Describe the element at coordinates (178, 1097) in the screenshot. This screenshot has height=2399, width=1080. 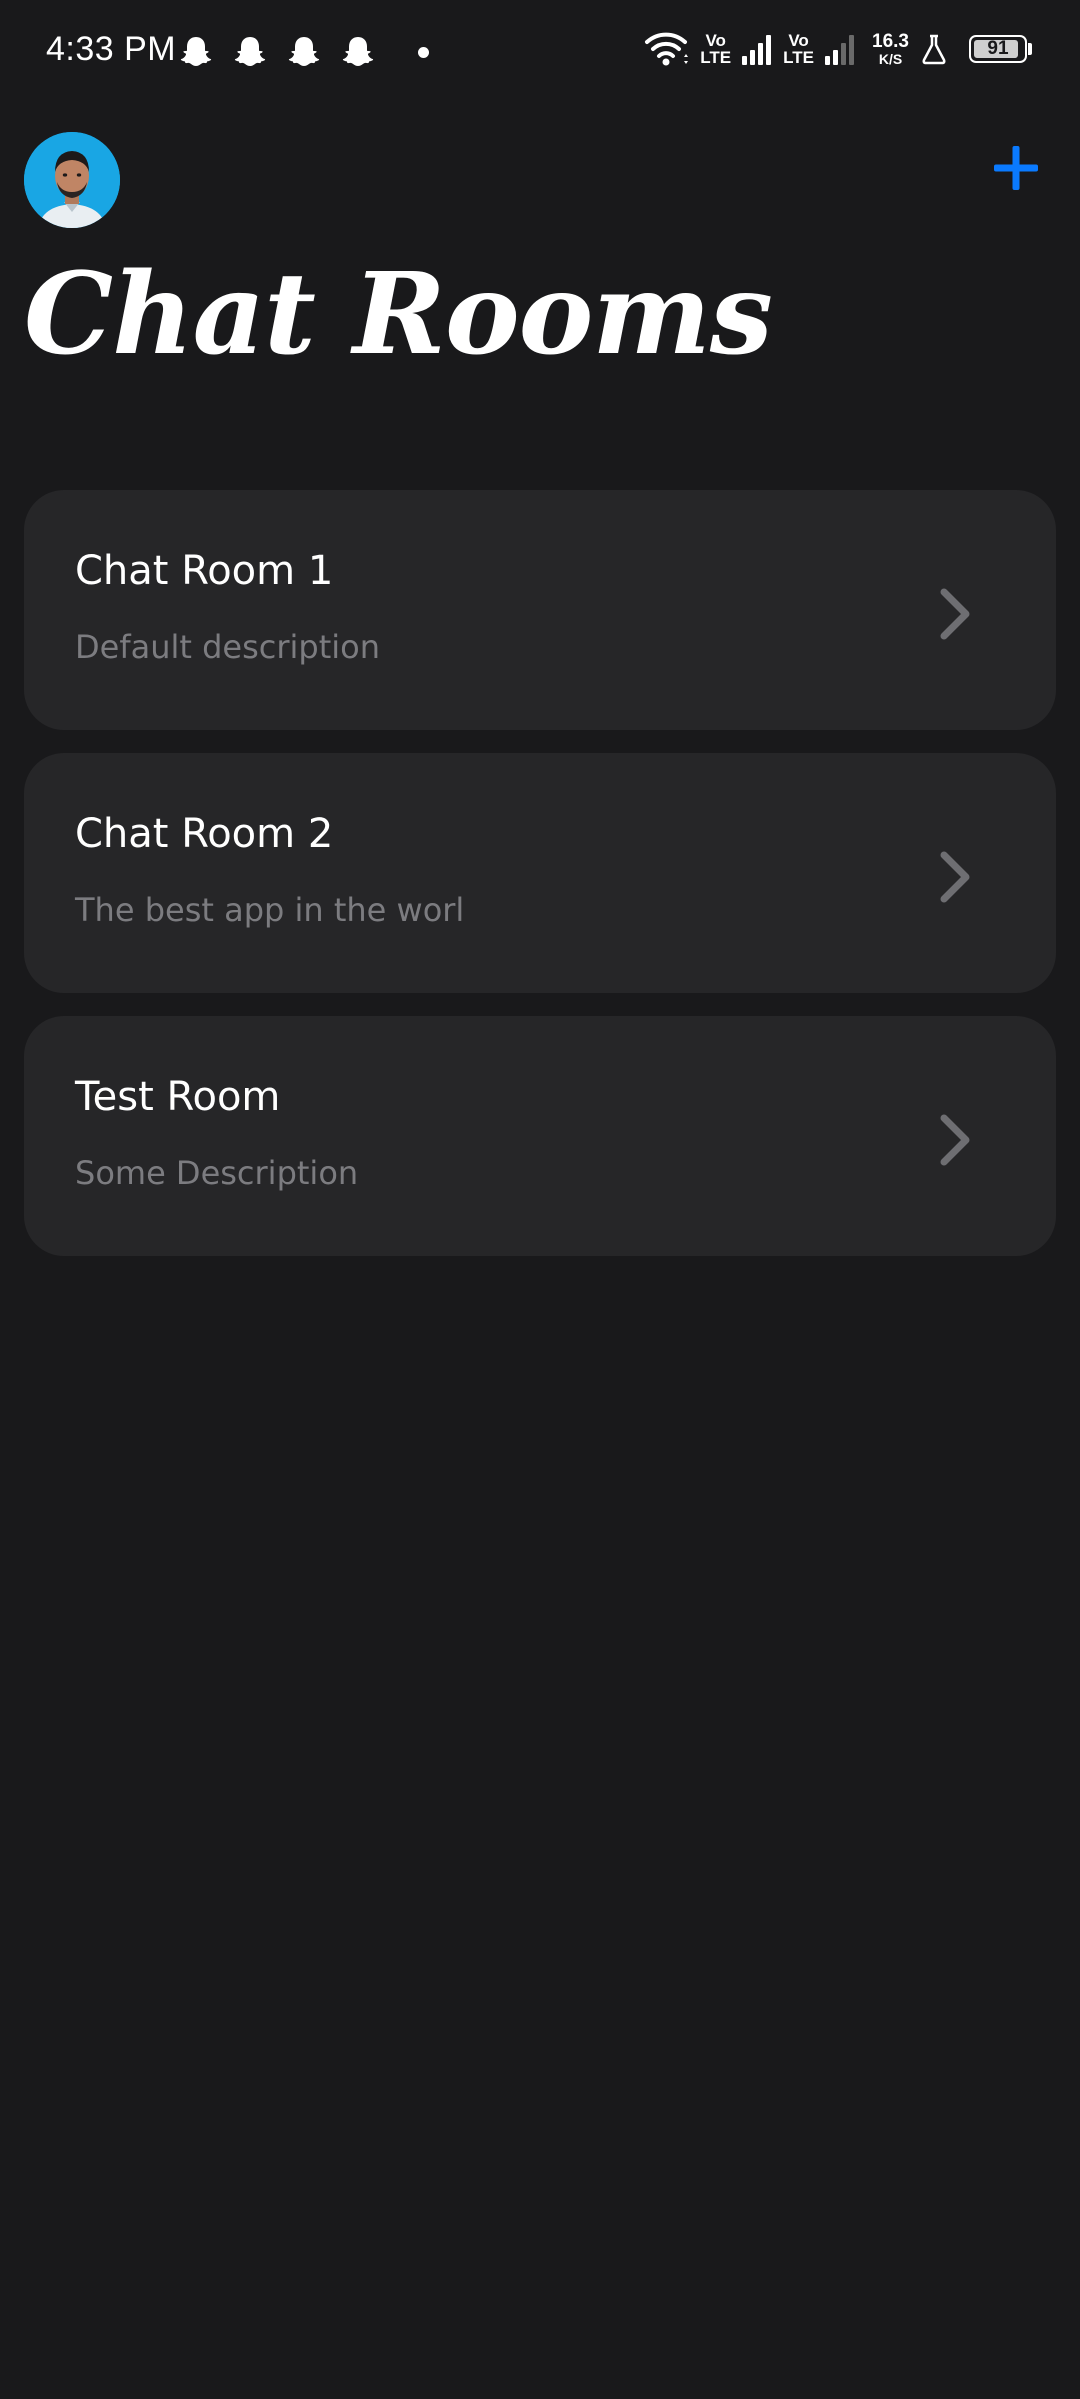
I see `room-name: Test Room` at that location.